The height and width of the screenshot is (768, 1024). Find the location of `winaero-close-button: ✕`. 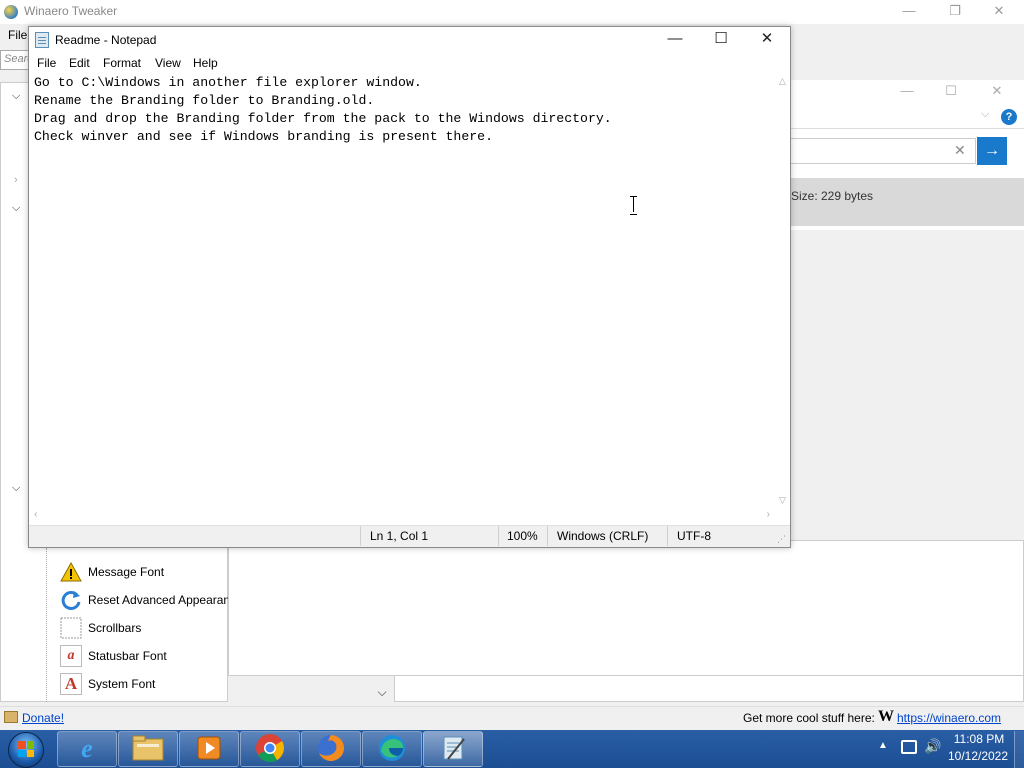

winaero-close-button: ✕ is located at coordinates (999, 12).